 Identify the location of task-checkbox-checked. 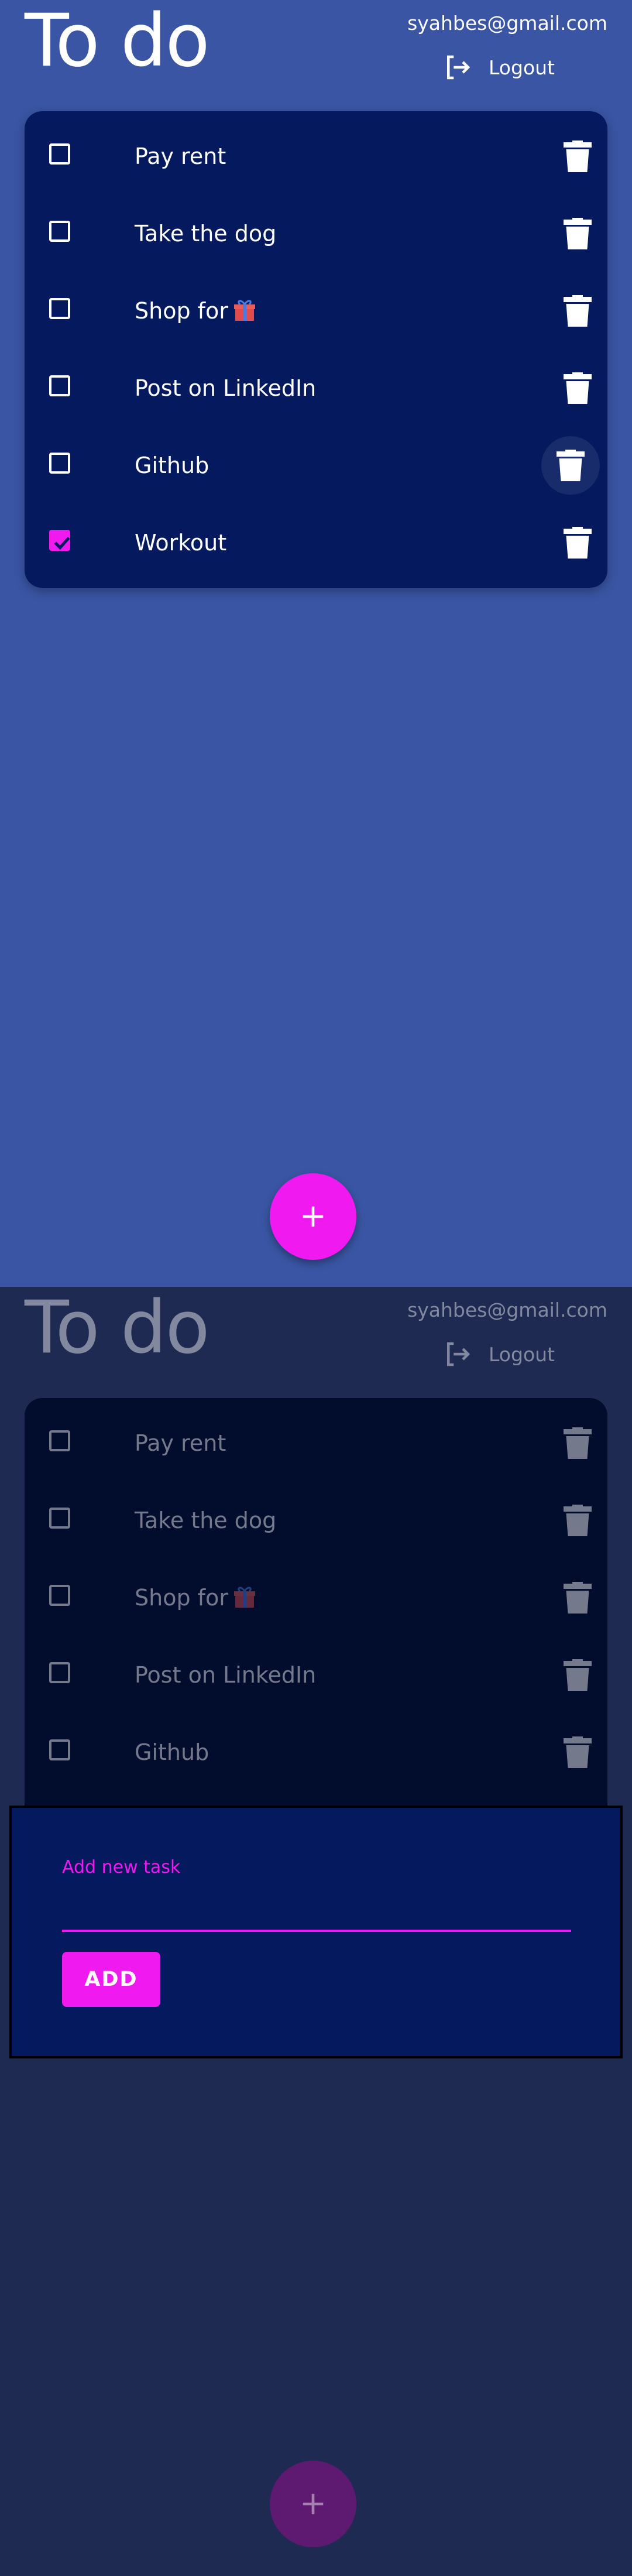
(59, 540).